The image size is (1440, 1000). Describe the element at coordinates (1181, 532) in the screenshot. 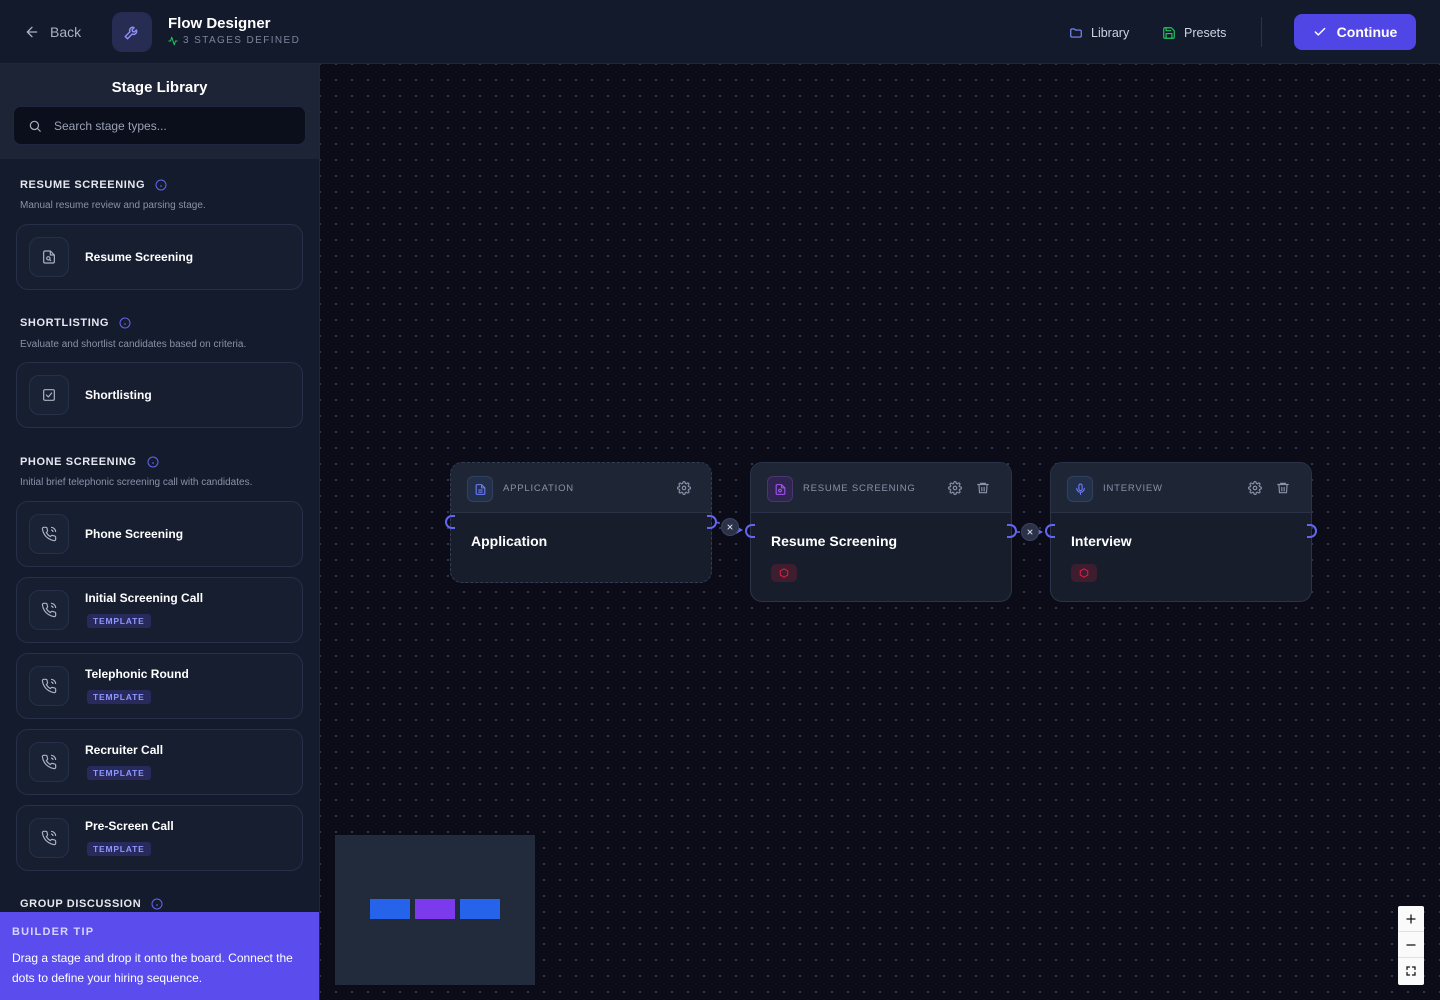

I see `node-interview: INTERVIEW Interview` at that location.